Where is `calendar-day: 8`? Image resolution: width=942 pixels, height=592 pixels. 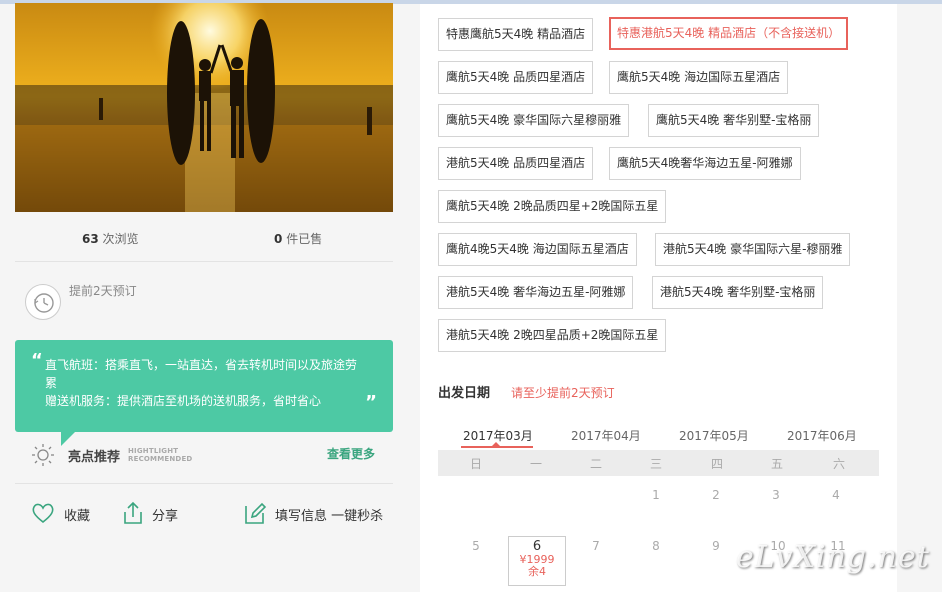
calendar-day: 8 is located at coordinates (656, 546).